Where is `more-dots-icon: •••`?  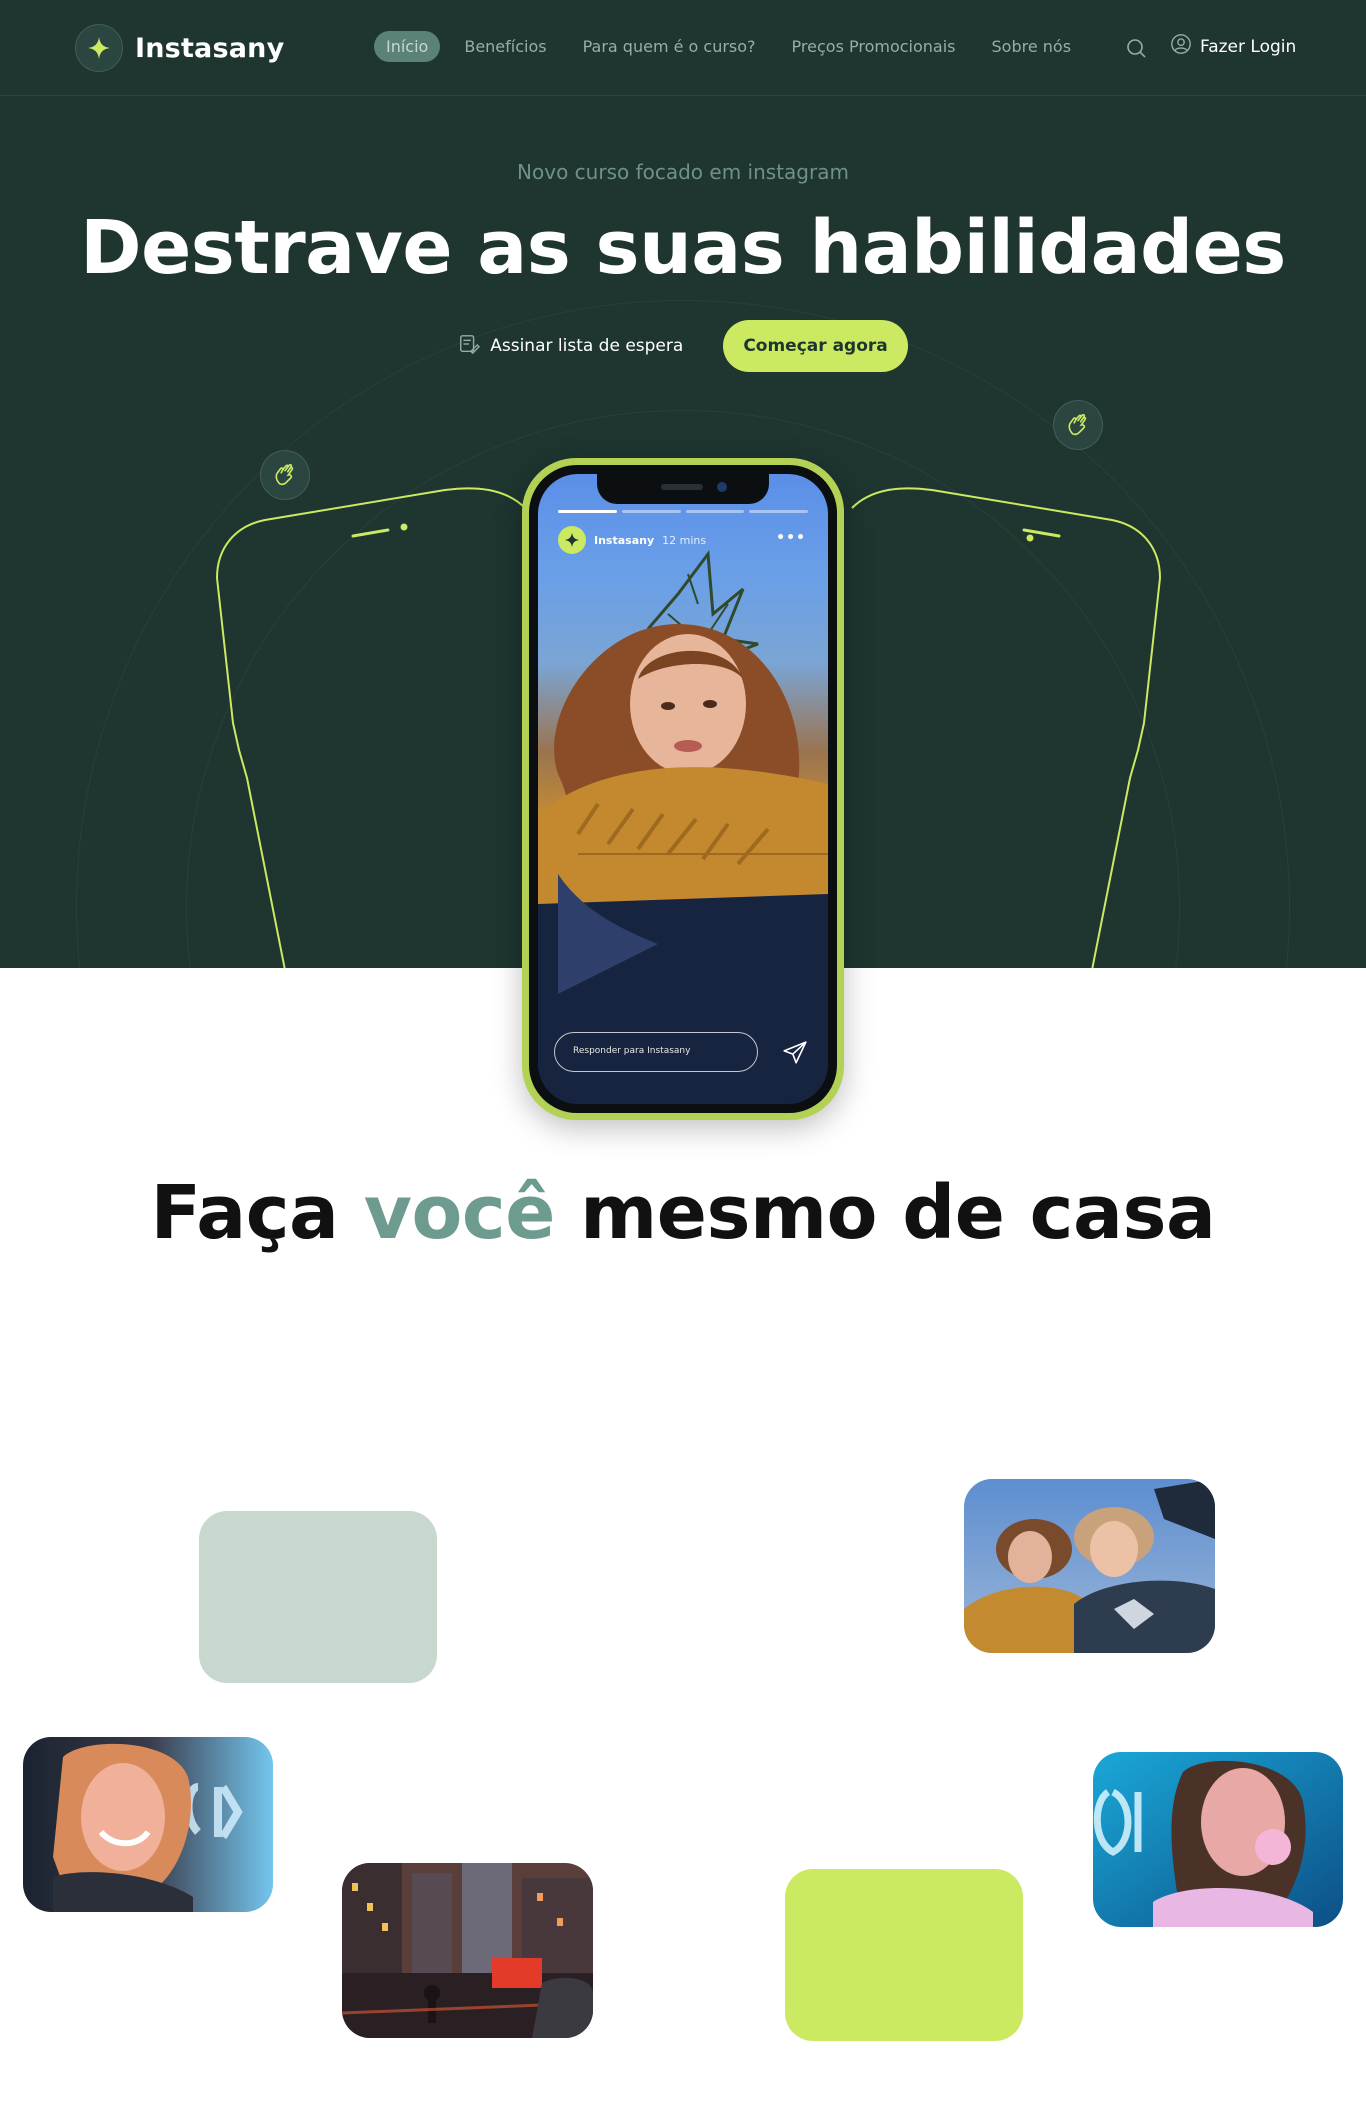 more-dots-icon: ••• is located at coordinates (791, 538).